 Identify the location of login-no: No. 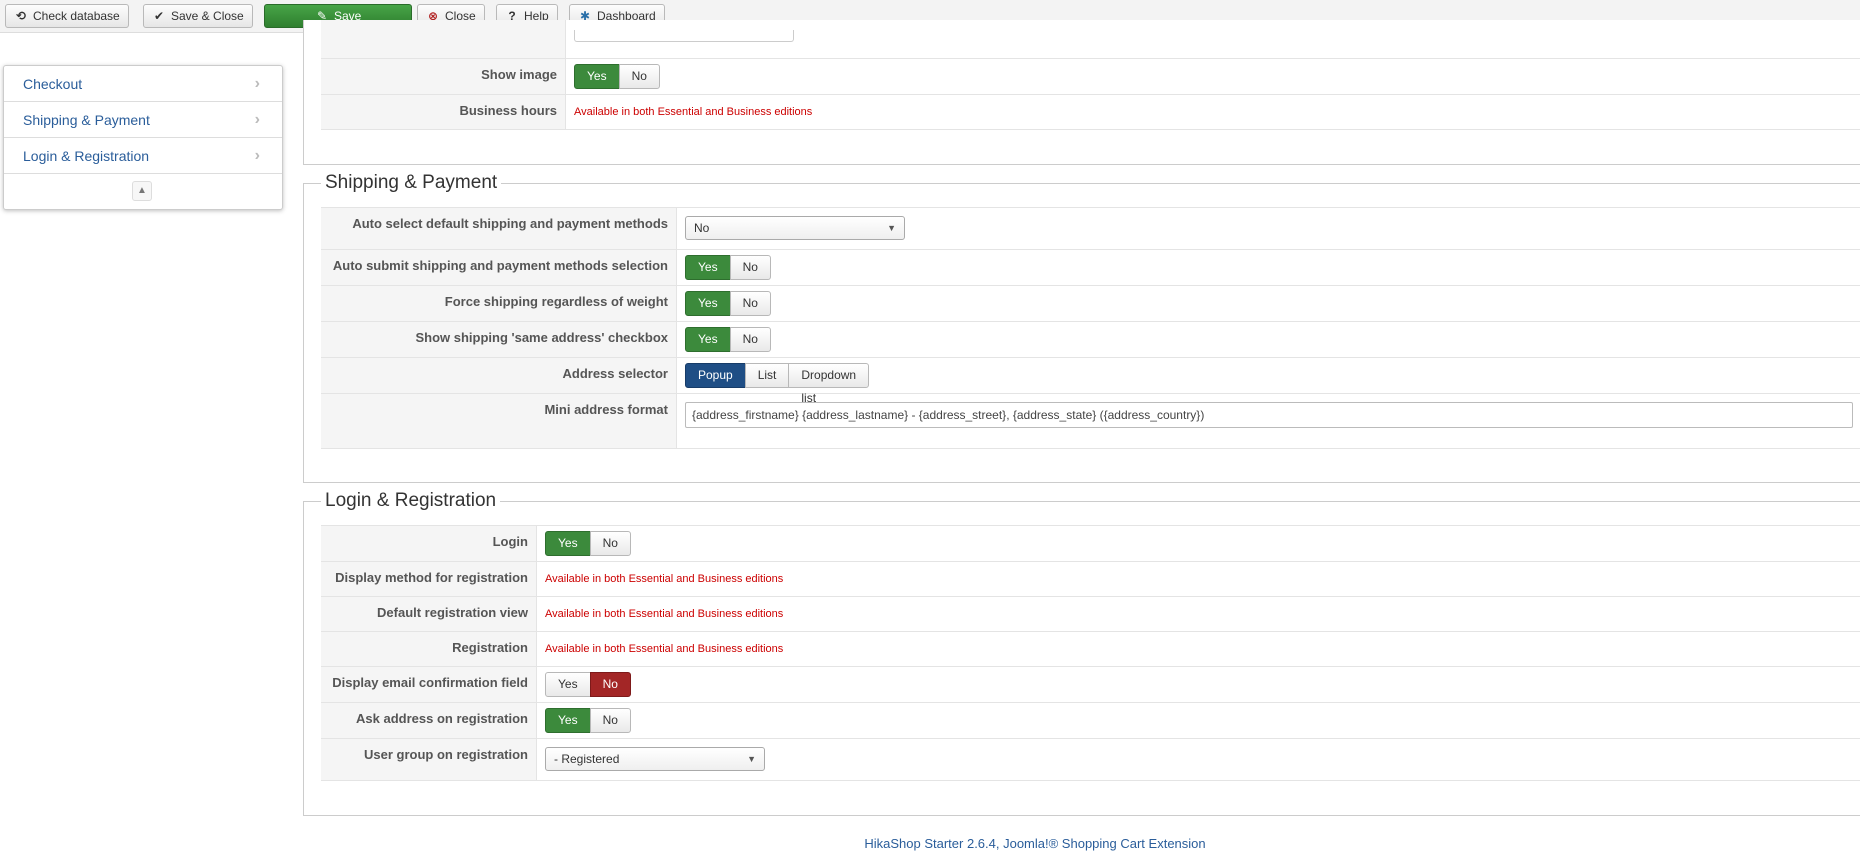
(610, 543).